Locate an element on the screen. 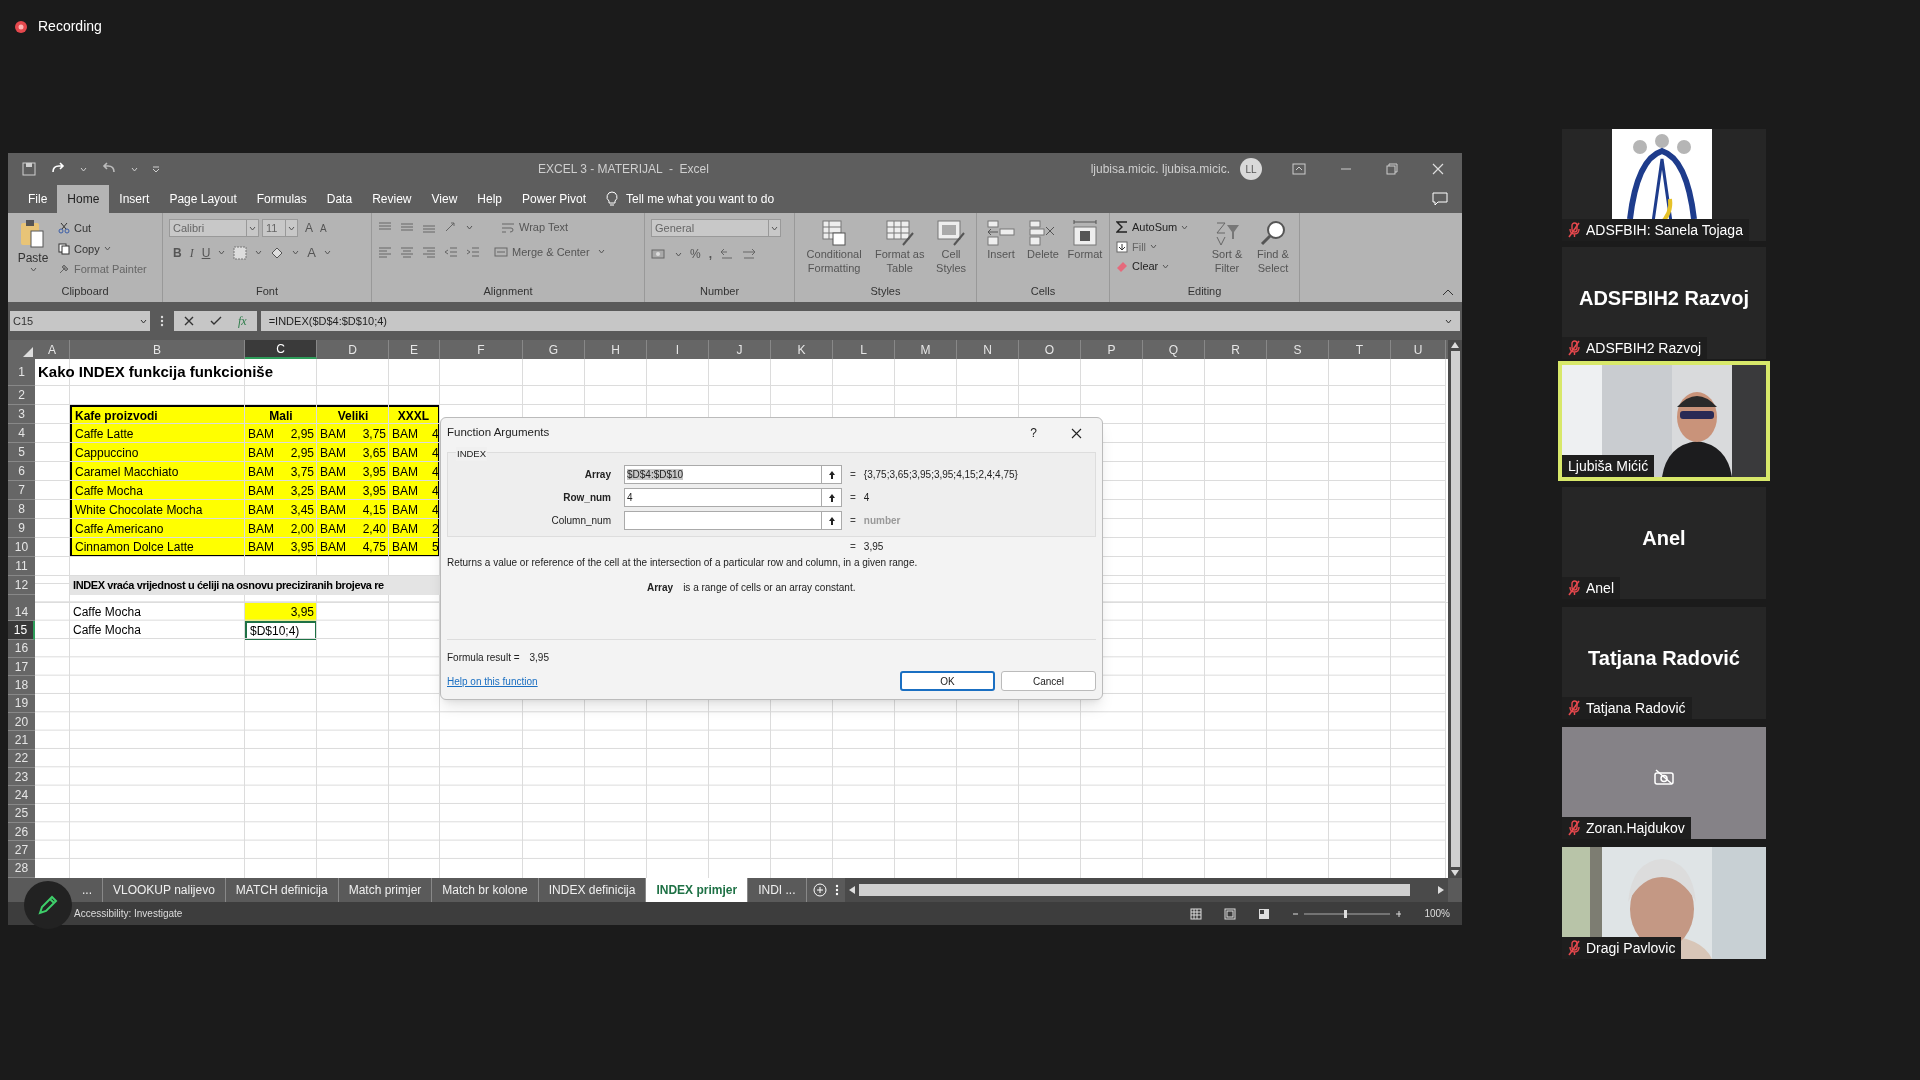 This screenshot has height=1080, width=1920. page-break-icon is located at coordinates (1264, 913).